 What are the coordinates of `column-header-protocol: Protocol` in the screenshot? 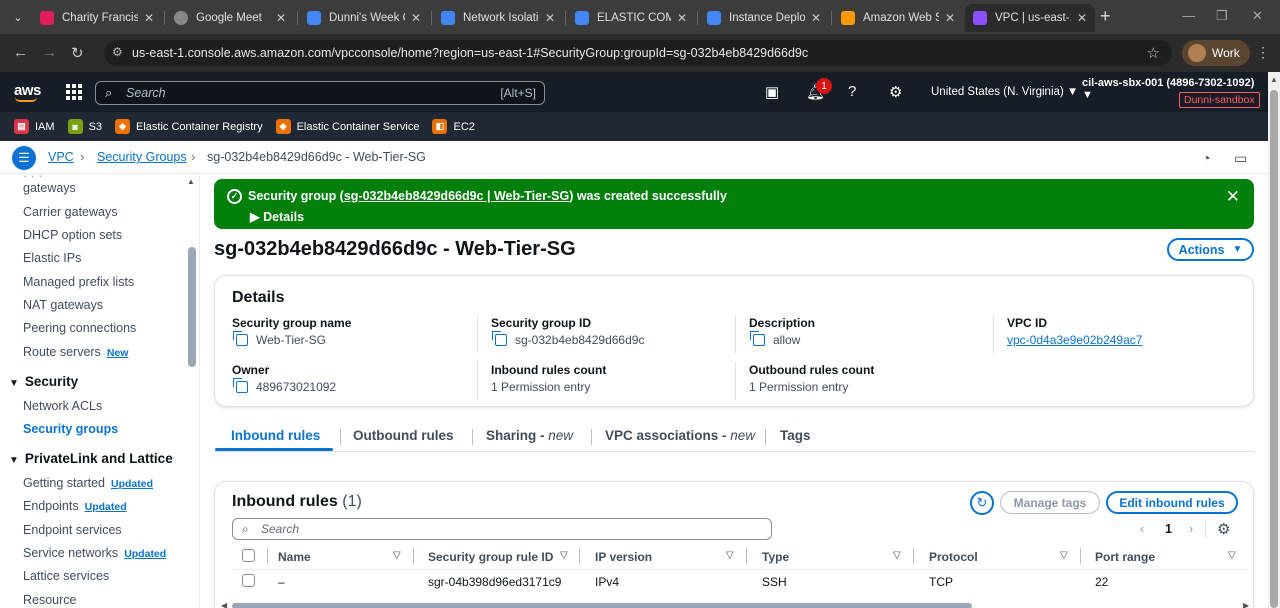 It's located at (953, 557).